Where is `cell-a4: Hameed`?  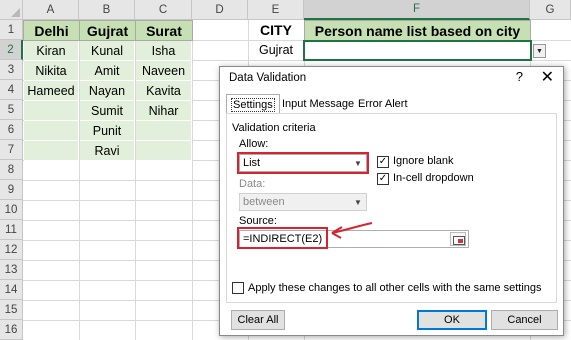
cell-a4: Hameed is located at coordinates (51, 91).